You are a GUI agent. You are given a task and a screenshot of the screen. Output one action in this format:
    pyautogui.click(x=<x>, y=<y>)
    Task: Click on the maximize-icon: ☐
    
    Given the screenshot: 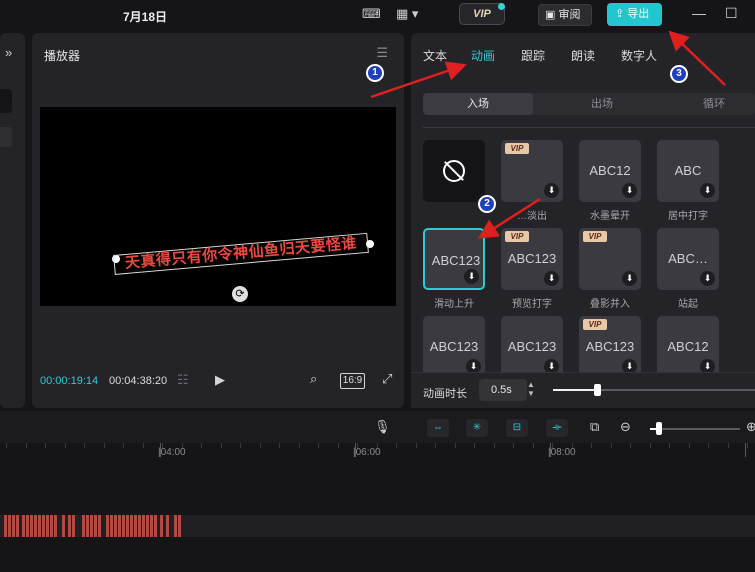 What is the action you would take?
    pyautogui.click(x=731, y=13)
    